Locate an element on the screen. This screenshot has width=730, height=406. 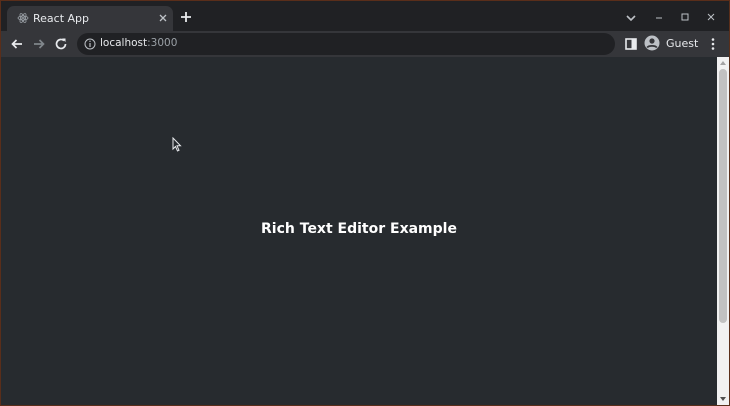
minimize-icon is located at coordinates (659, 17).